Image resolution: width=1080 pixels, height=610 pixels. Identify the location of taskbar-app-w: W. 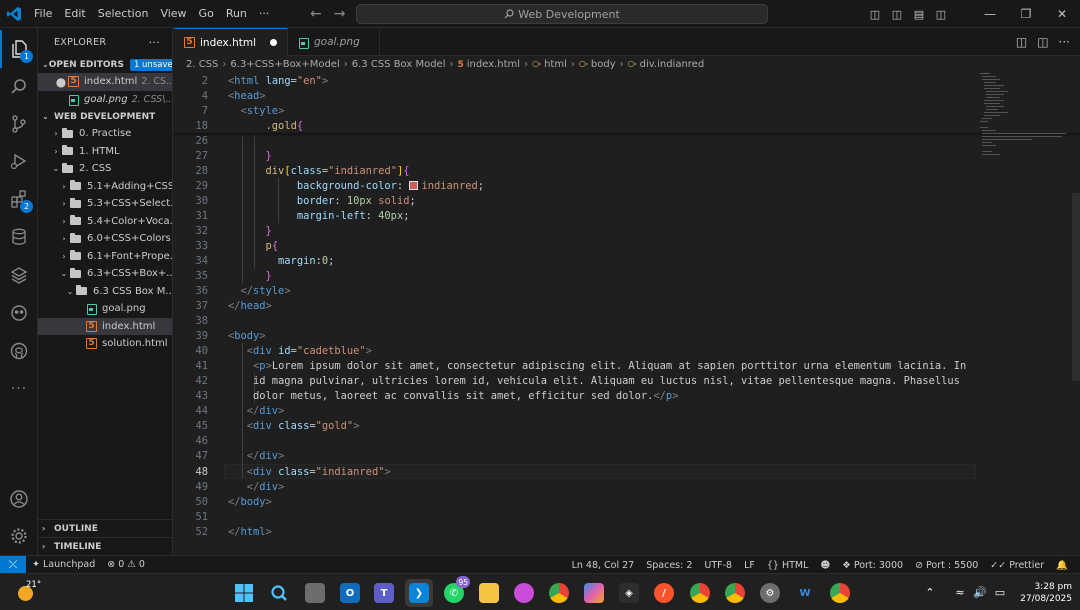
(805, 593).